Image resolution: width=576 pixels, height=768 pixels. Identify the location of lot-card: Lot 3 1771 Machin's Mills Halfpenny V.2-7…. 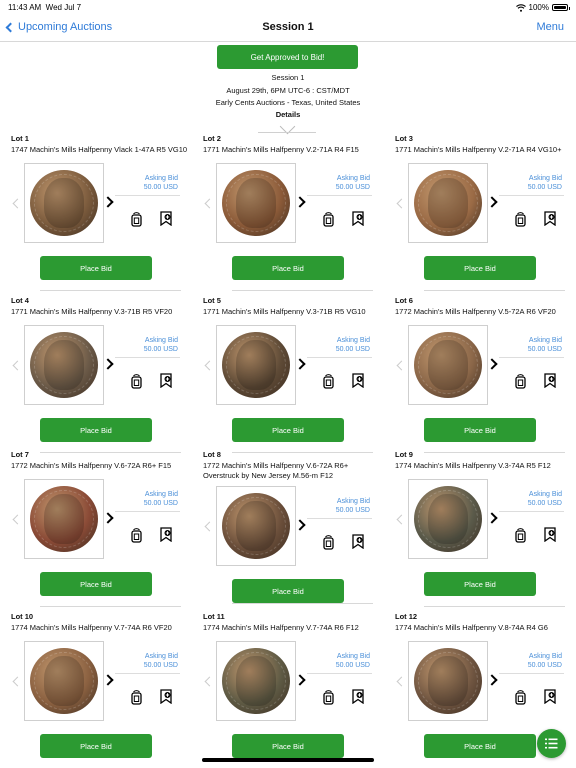
(485, 214).